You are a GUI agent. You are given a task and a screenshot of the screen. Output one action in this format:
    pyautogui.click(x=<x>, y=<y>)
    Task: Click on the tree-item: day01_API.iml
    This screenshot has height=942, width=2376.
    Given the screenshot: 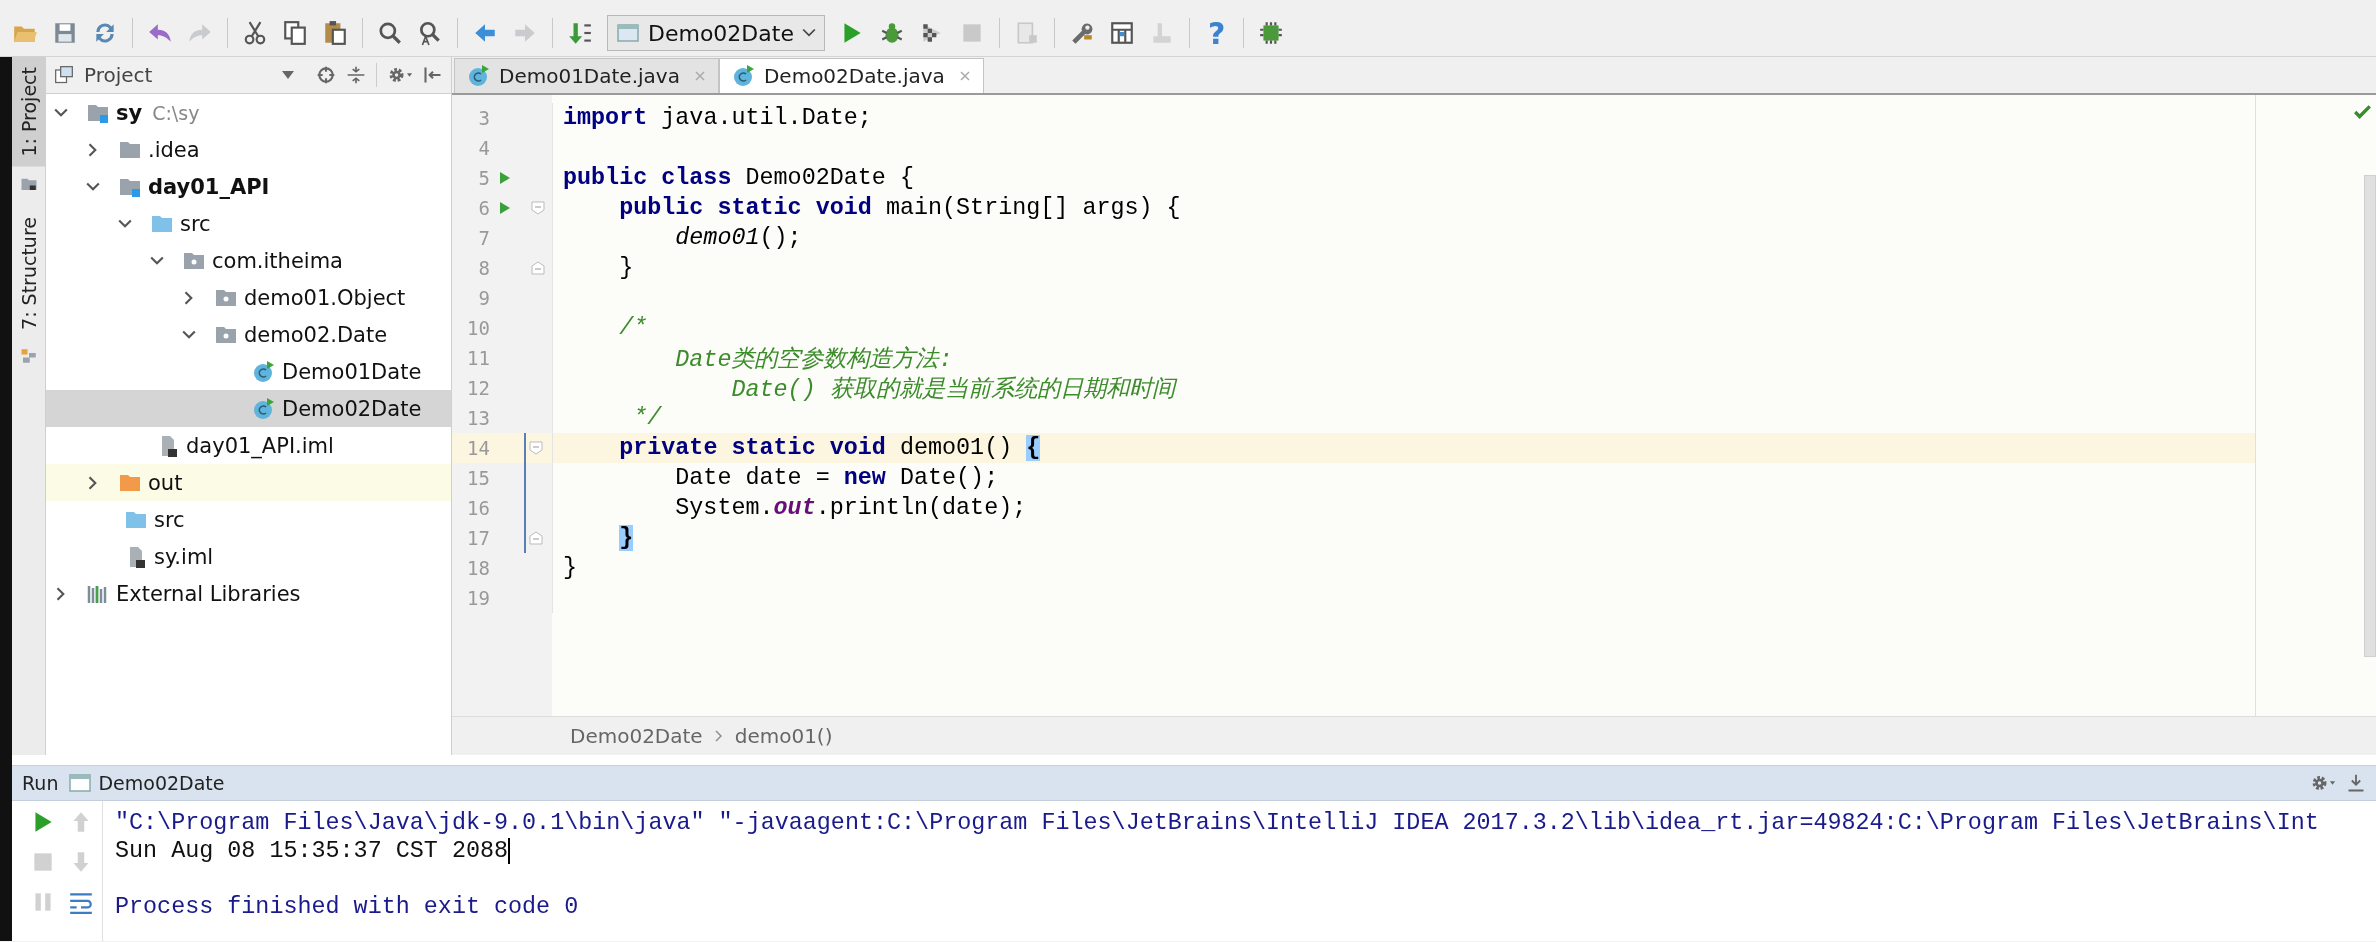 What is the action you would take?
    pyautogui.click(x=248, y=445)
    